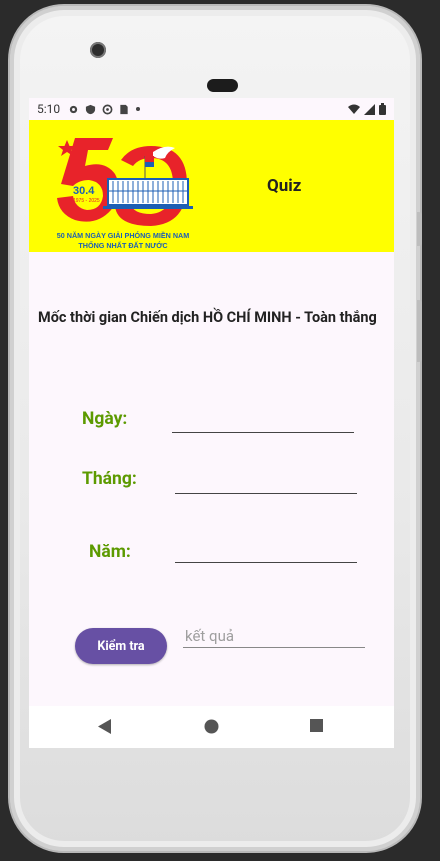 This screenshot has height=861, width=440. What do you see at coordinates (107, 109) in the screenshot?
I see `sync-icon` at bounding box center [107, 109].